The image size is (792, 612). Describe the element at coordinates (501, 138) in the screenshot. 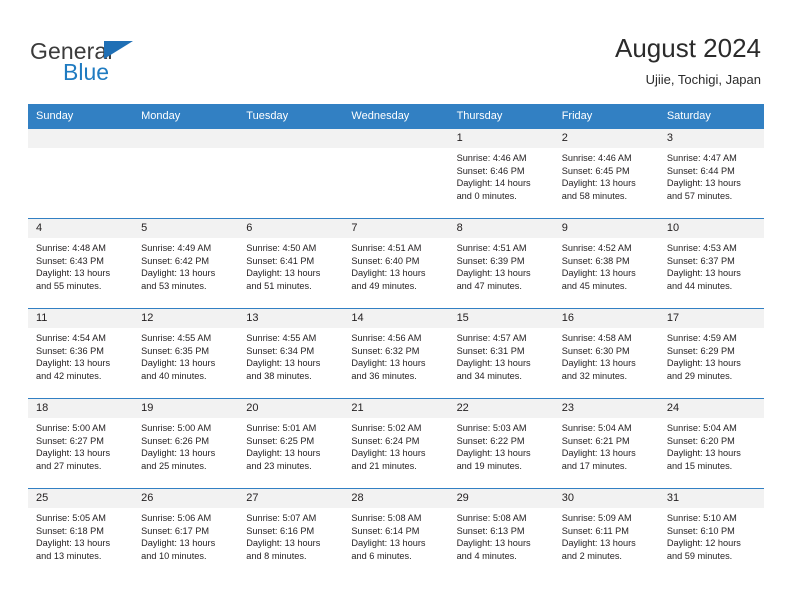

I see `day-number: 1` at that location.